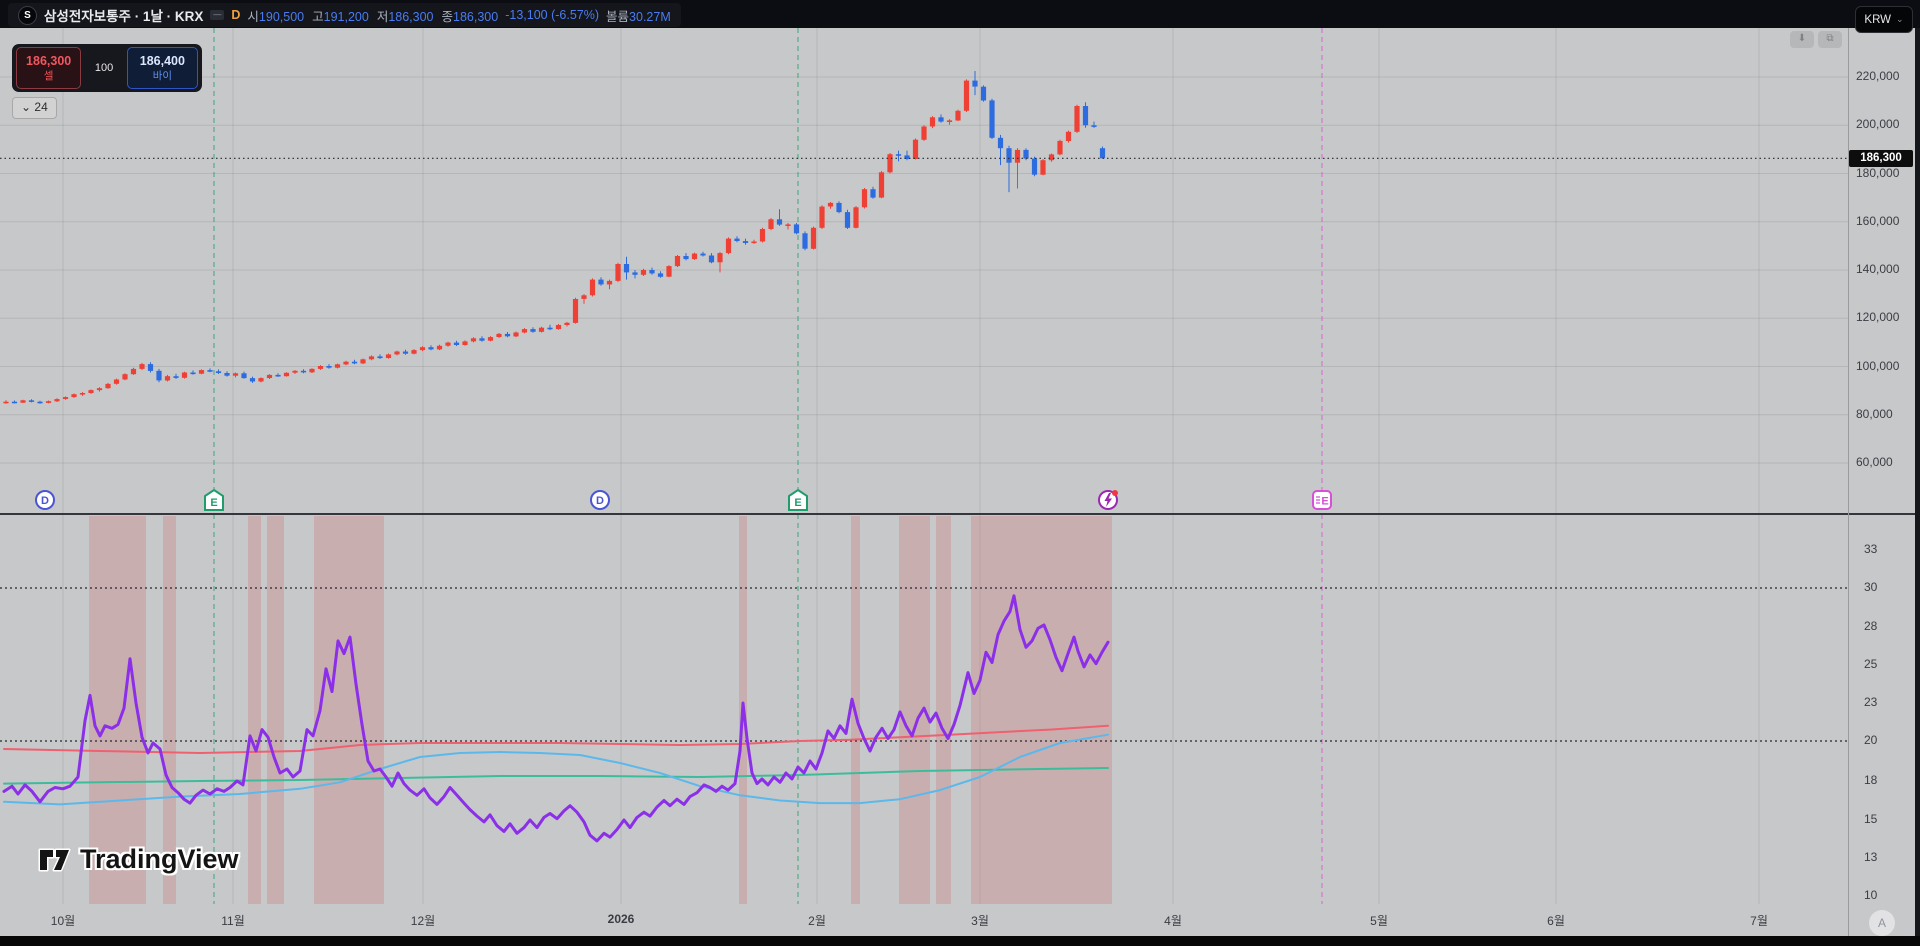  What do you see at coordinates (48, 75) in the screenshot?
I see `sell-label: 셀` at bounding box center [48, 75].